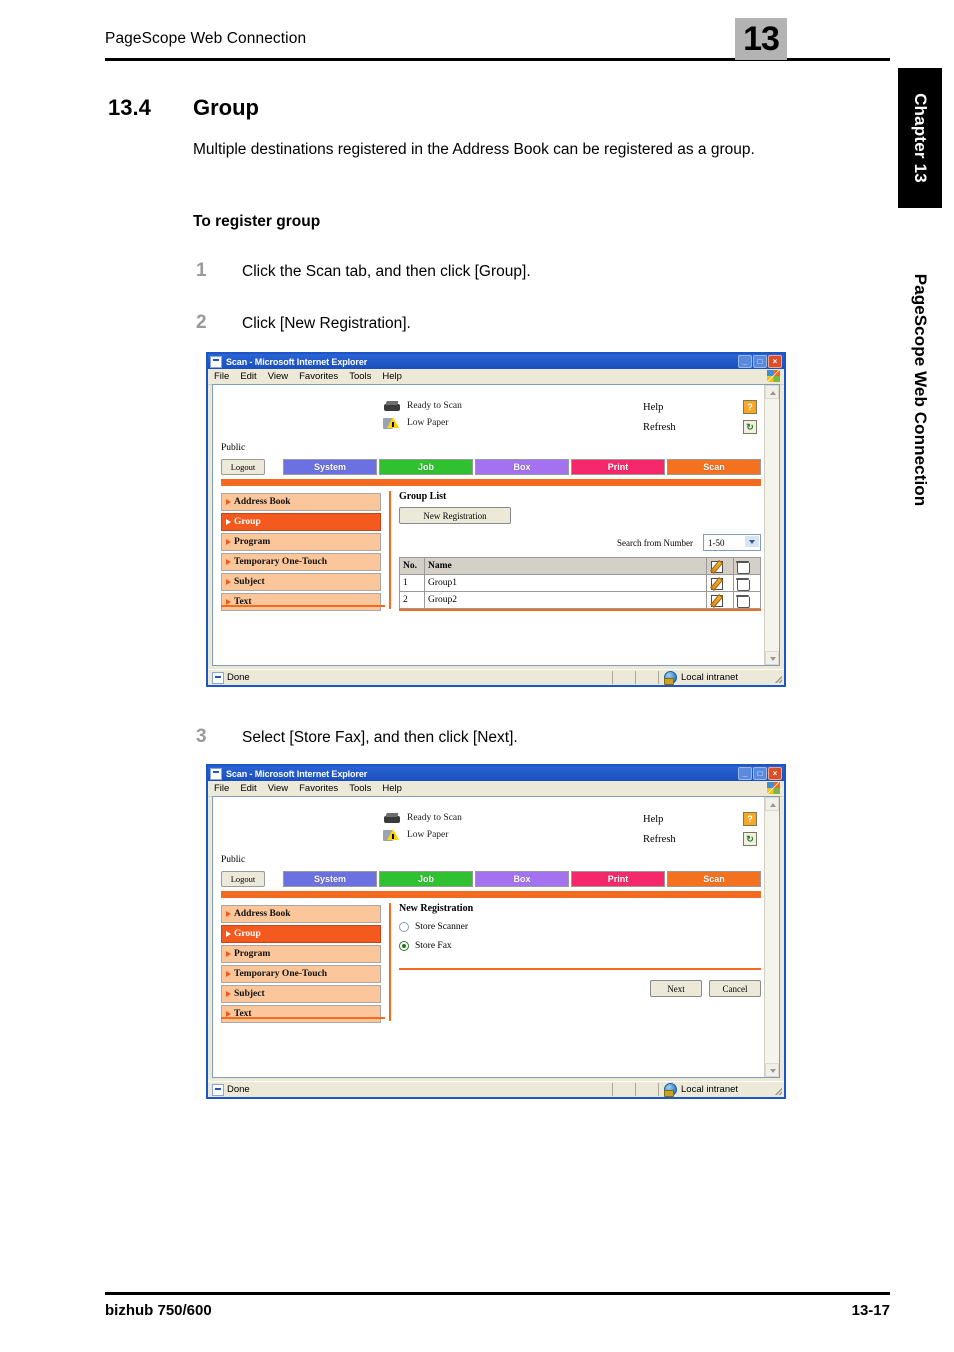  I want to click on status-row-ready: Ready to Scan, so click(513, 405).